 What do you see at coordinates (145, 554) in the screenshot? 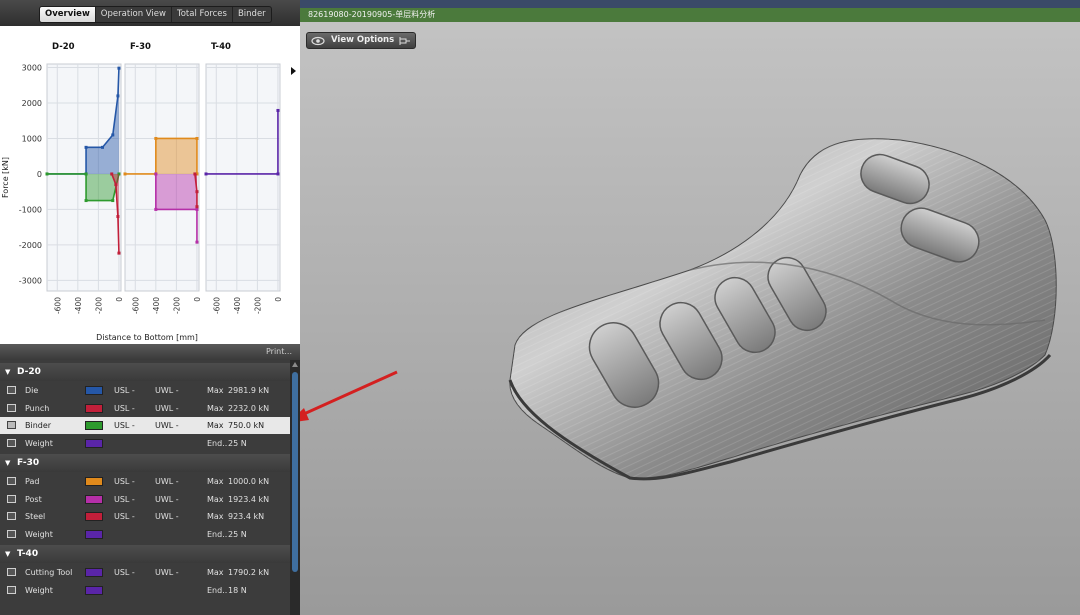
I see `group-header-t-40: ▼ T-40` at bounding box center [145, 554].